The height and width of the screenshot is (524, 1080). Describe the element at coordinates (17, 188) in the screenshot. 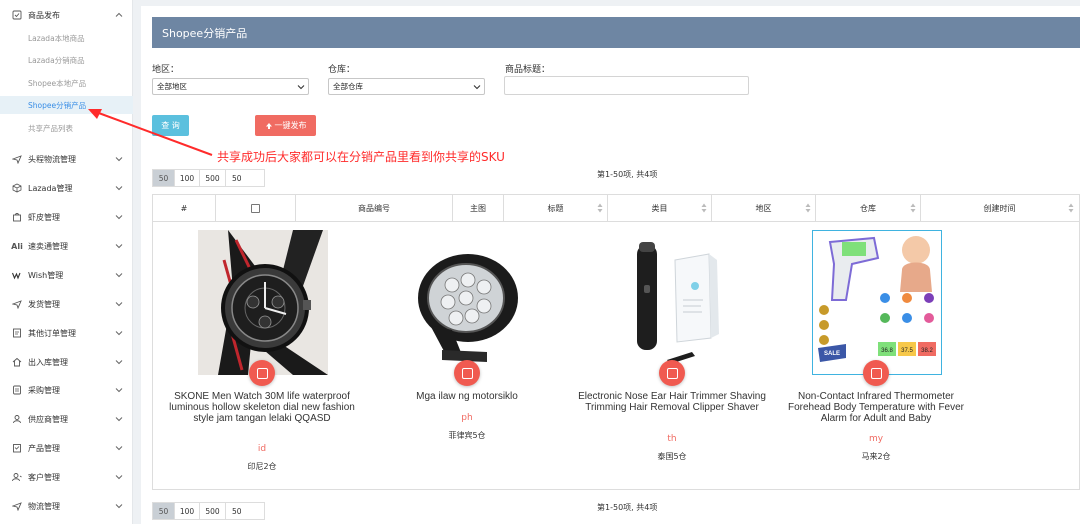

I see `box-icon` at that location.